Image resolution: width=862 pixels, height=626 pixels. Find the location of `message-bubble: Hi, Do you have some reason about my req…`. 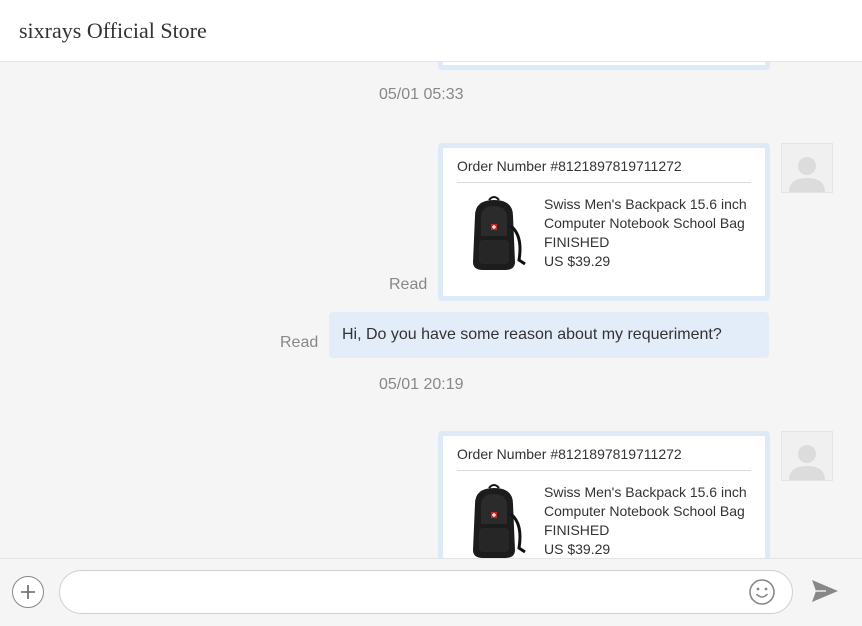

message-bubble: Hi, Do you have some reason about my req… is located at coordinates (549, 335).